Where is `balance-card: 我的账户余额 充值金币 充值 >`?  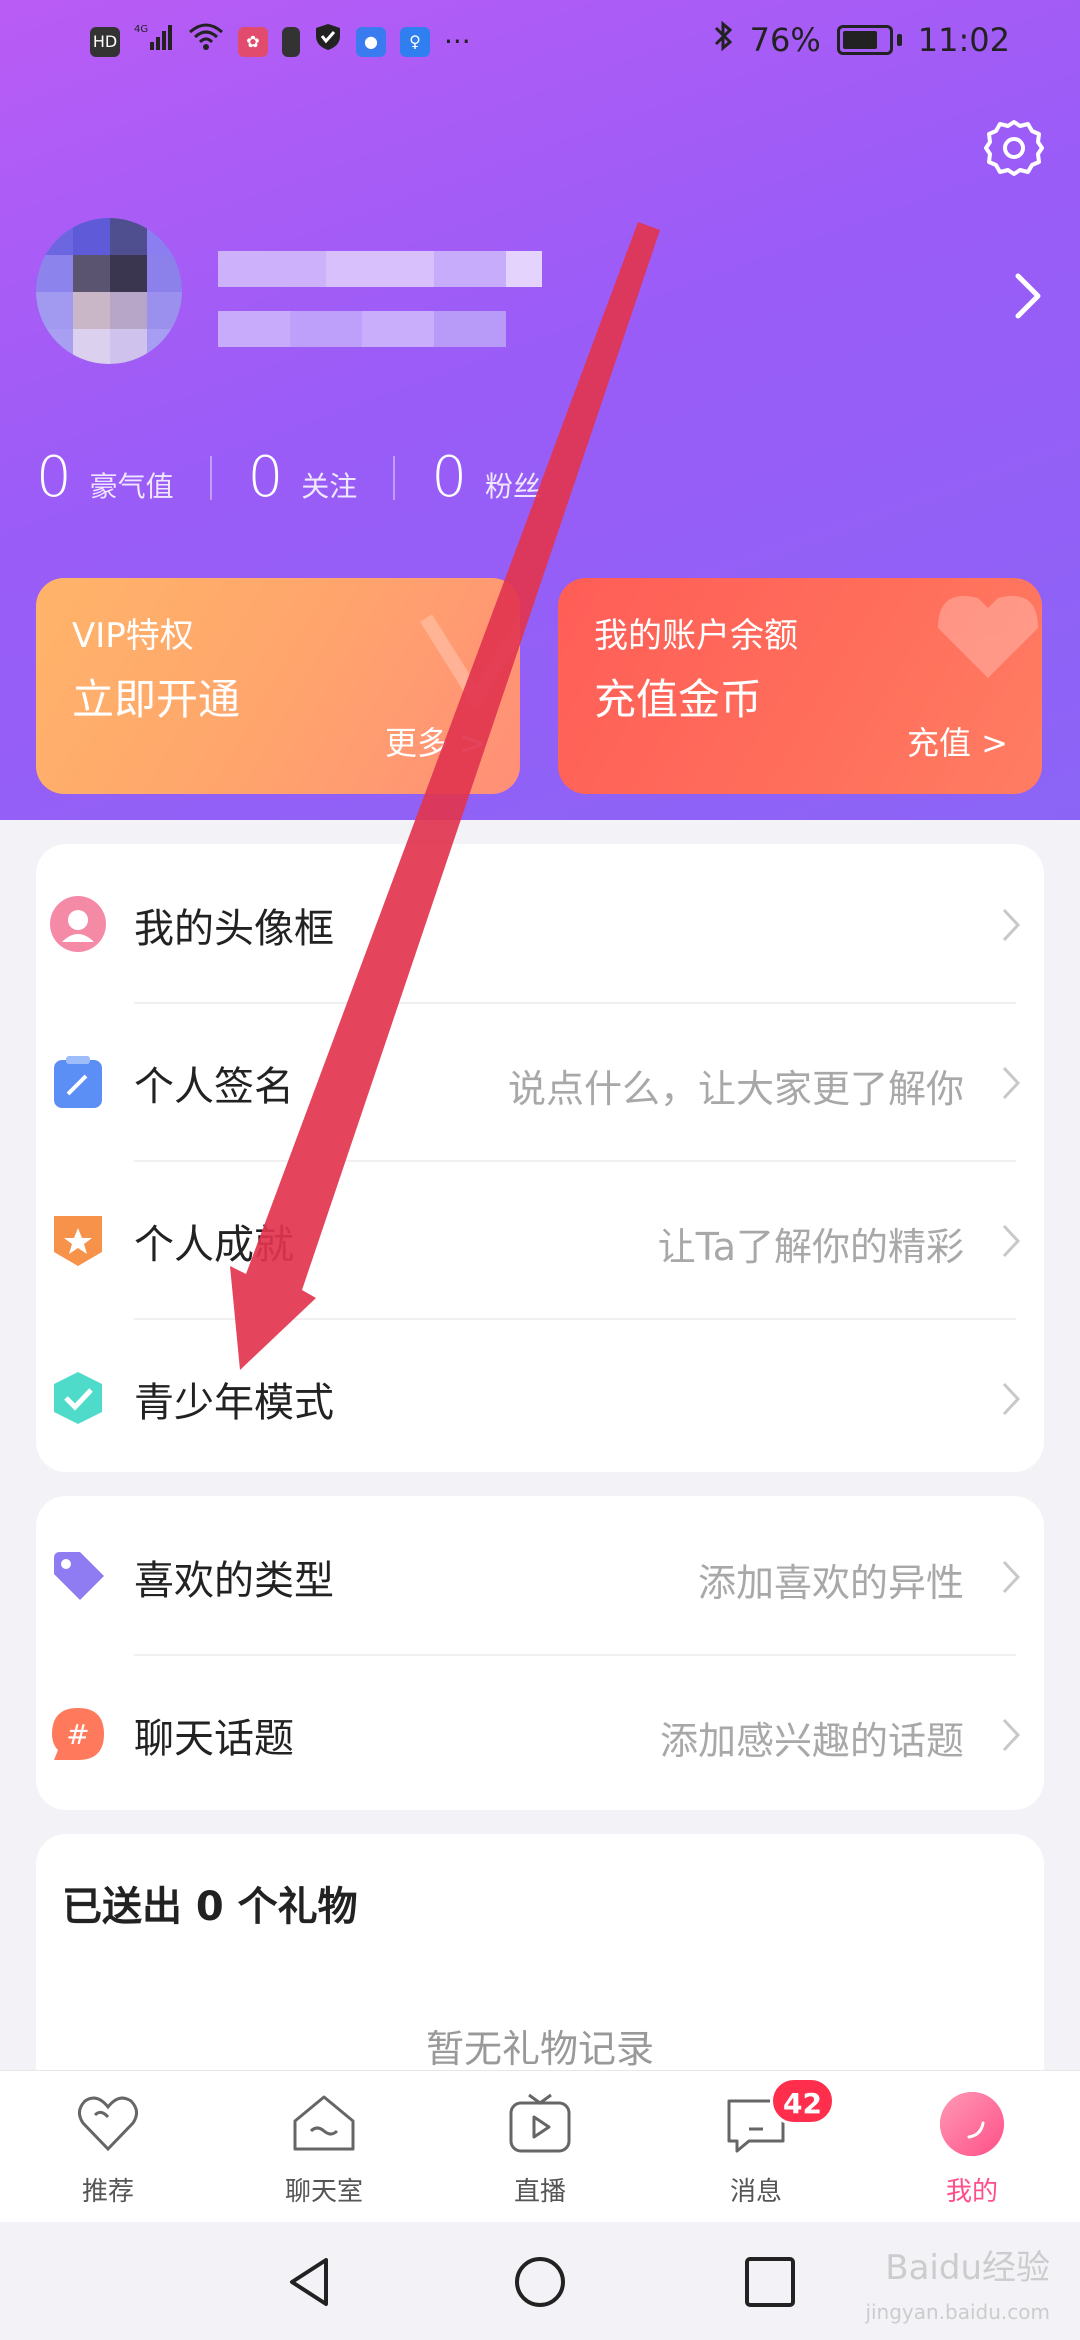 balance-card: 我的账户余额 充值金币 充值 > is located at coordinates (800, 686).